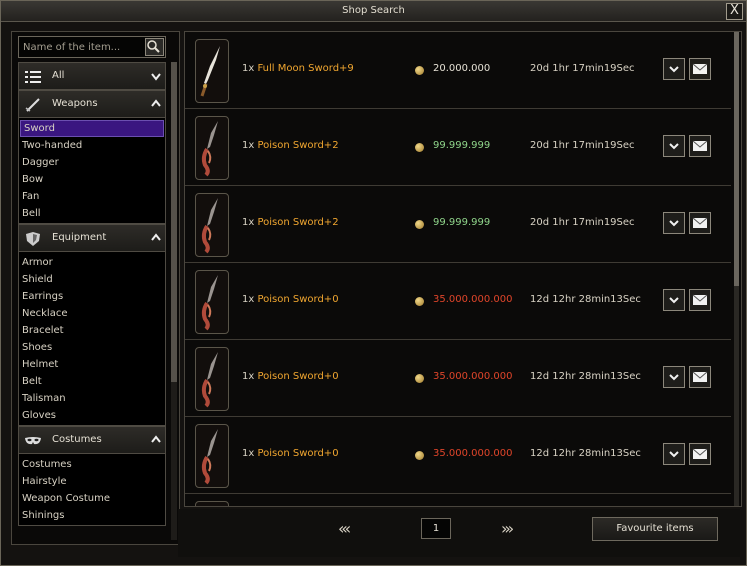  Describe the element at coordinates (736, 159) in the screenshot. I see `listing-scrollbar-thumb` at that location.